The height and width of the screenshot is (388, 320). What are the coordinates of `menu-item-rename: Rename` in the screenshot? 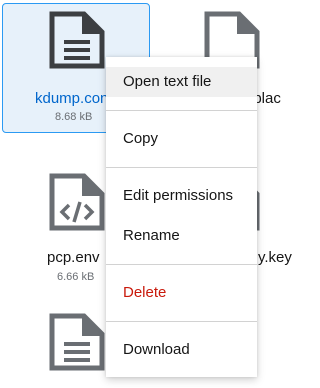 It's located at (181, 236).